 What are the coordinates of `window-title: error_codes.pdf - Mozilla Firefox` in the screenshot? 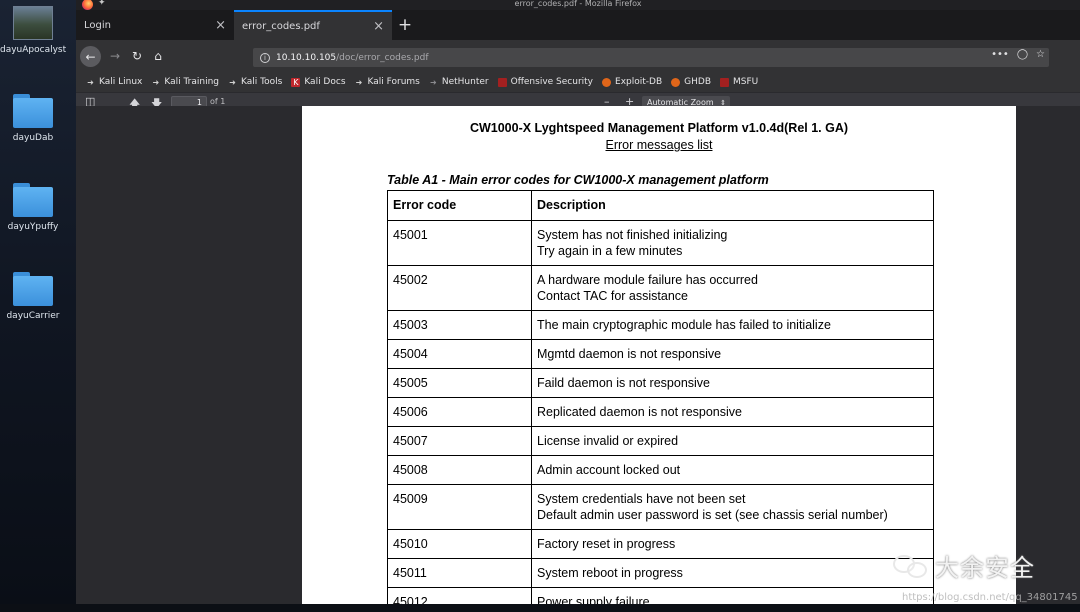 It's located at (578, 4).